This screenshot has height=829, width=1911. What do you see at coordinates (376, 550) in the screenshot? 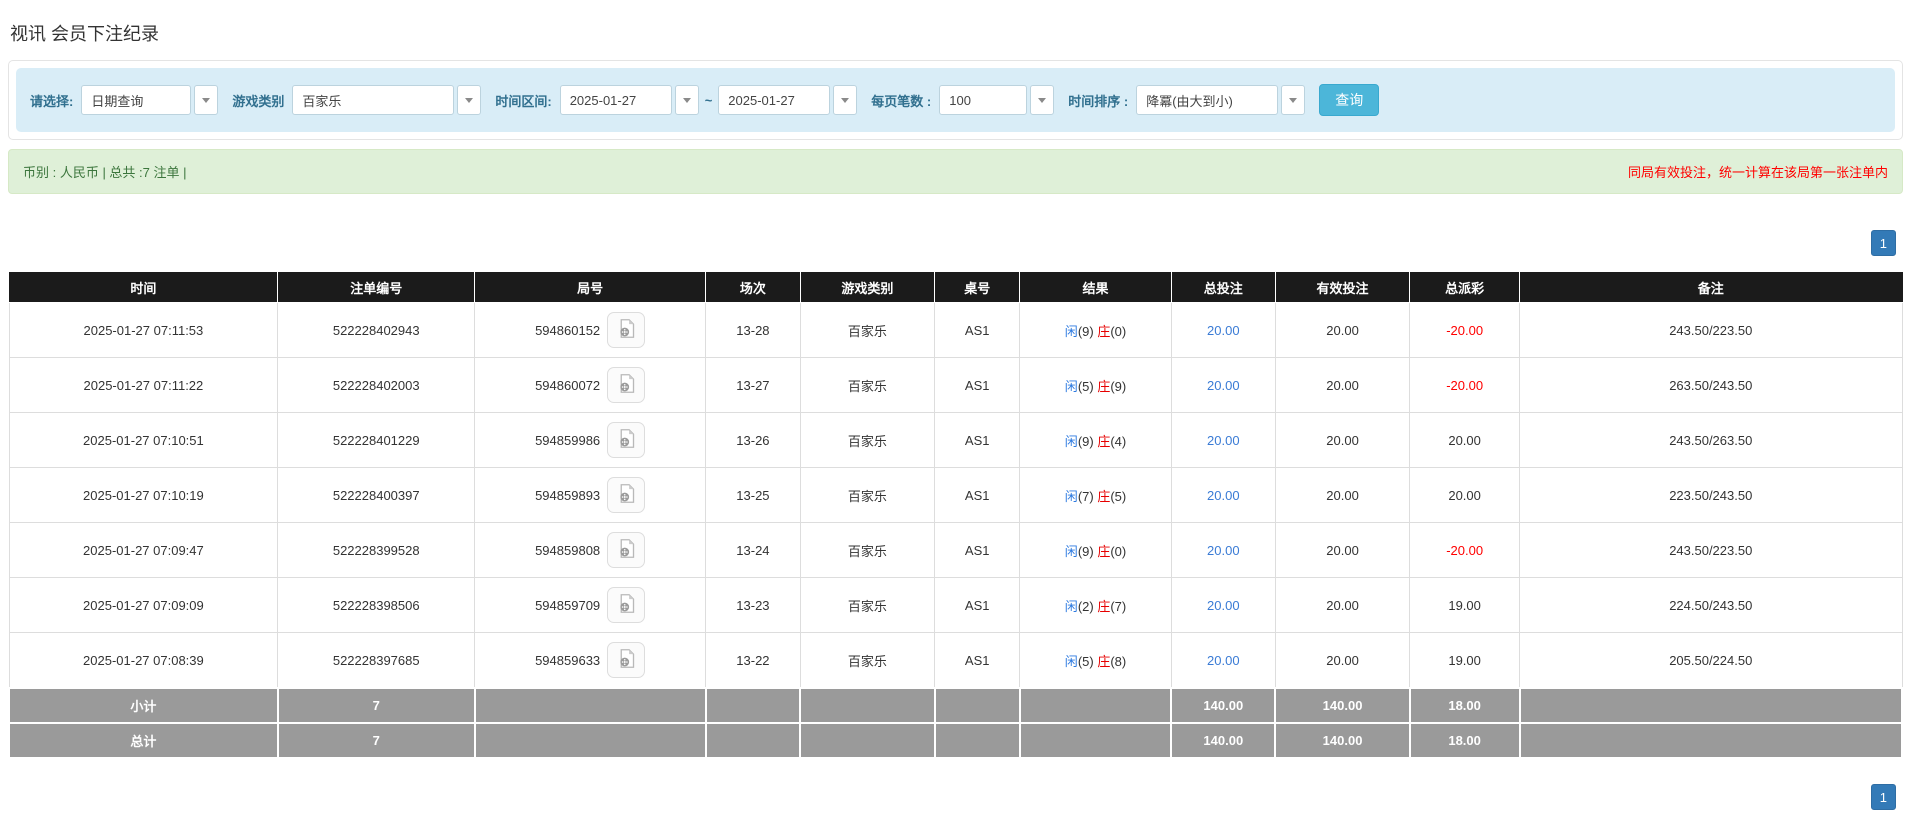
I see `cell-bet-id: 522228399528` at bounding box center [376, 550].